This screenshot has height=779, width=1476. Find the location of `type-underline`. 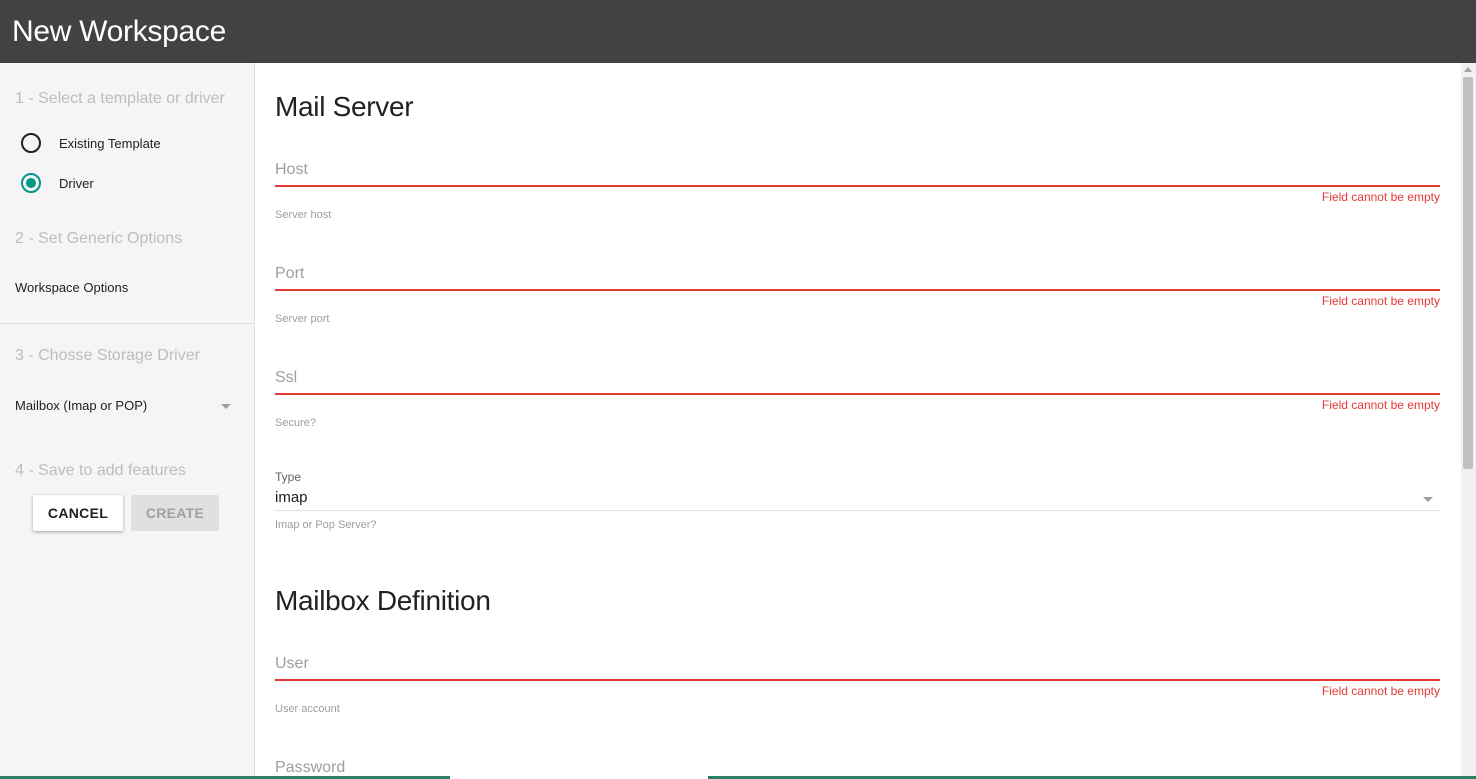

type-underline is located at coordinates (857, 510).